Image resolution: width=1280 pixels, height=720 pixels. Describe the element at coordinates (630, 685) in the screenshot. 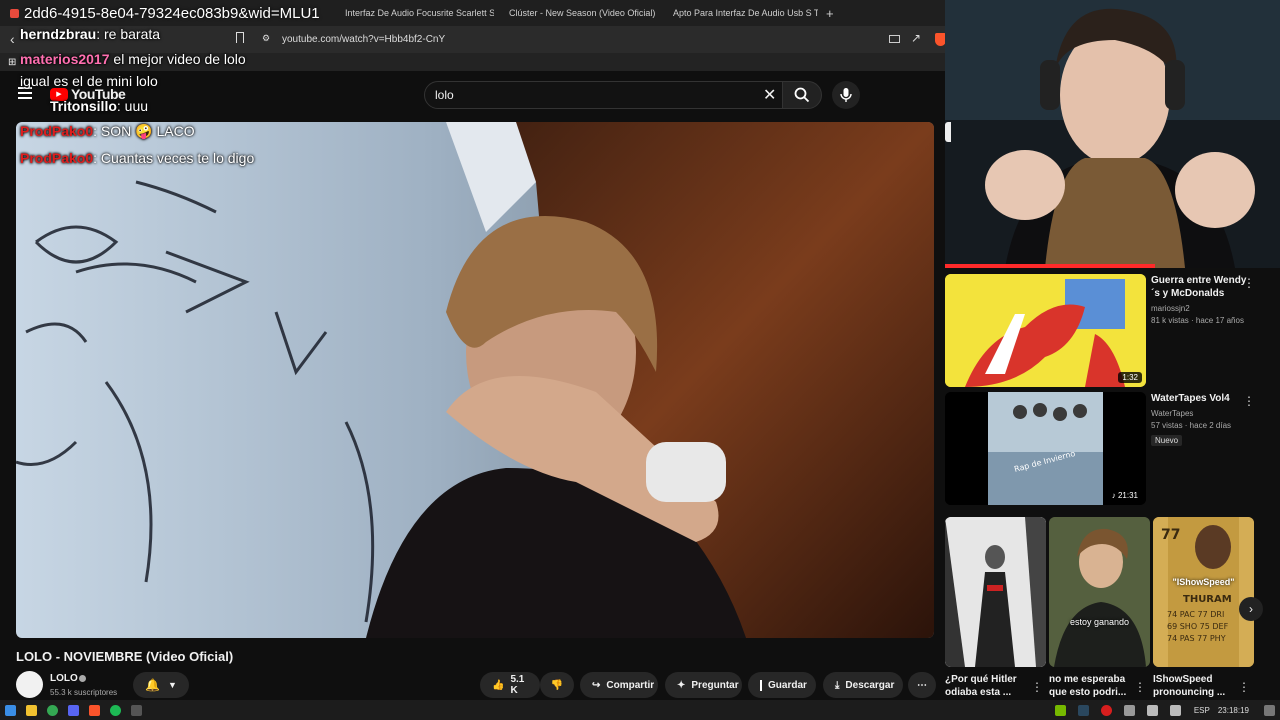

I see `share-label: Compartir` at that location.